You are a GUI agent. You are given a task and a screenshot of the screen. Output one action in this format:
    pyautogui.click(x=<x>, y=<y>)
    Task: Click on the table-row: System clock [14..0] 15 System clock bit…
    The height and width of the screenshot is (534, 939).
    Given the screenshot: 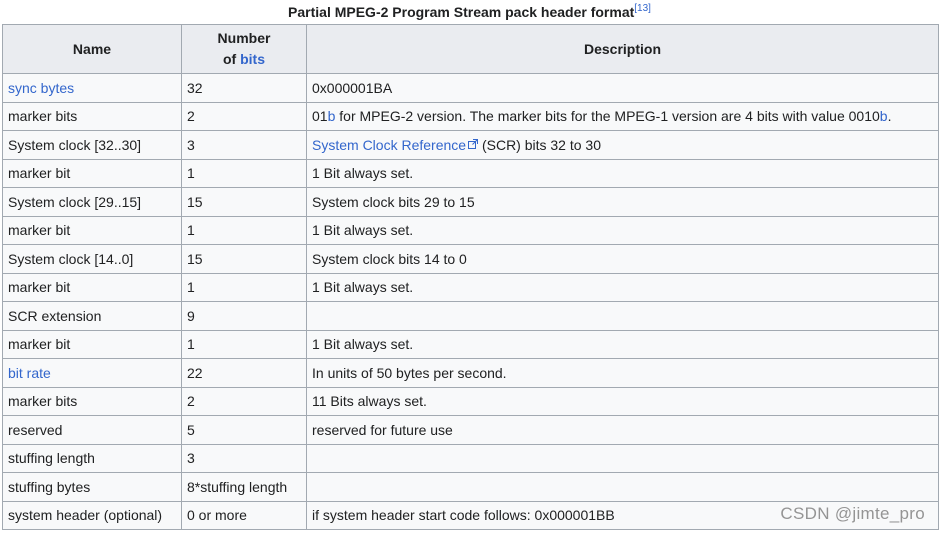 What is the action you would take?
    pyautogui.click(x=470, y=259)
    